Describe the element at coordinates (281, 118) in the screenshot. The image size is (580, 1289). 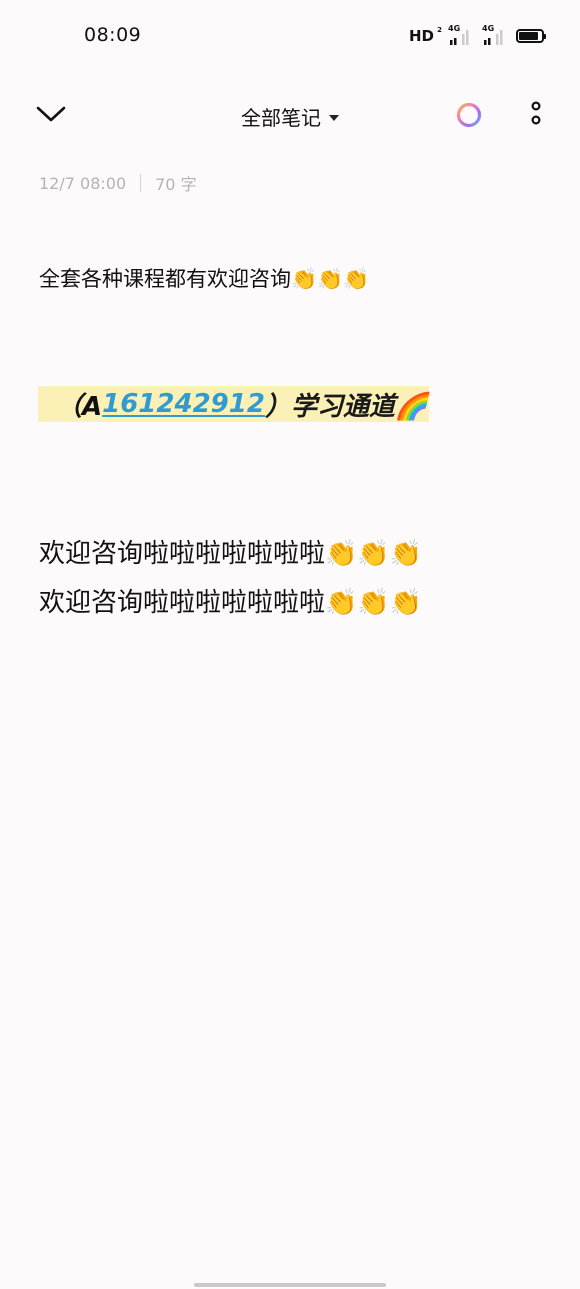
I see `page-title: 全部笔记` at that location.